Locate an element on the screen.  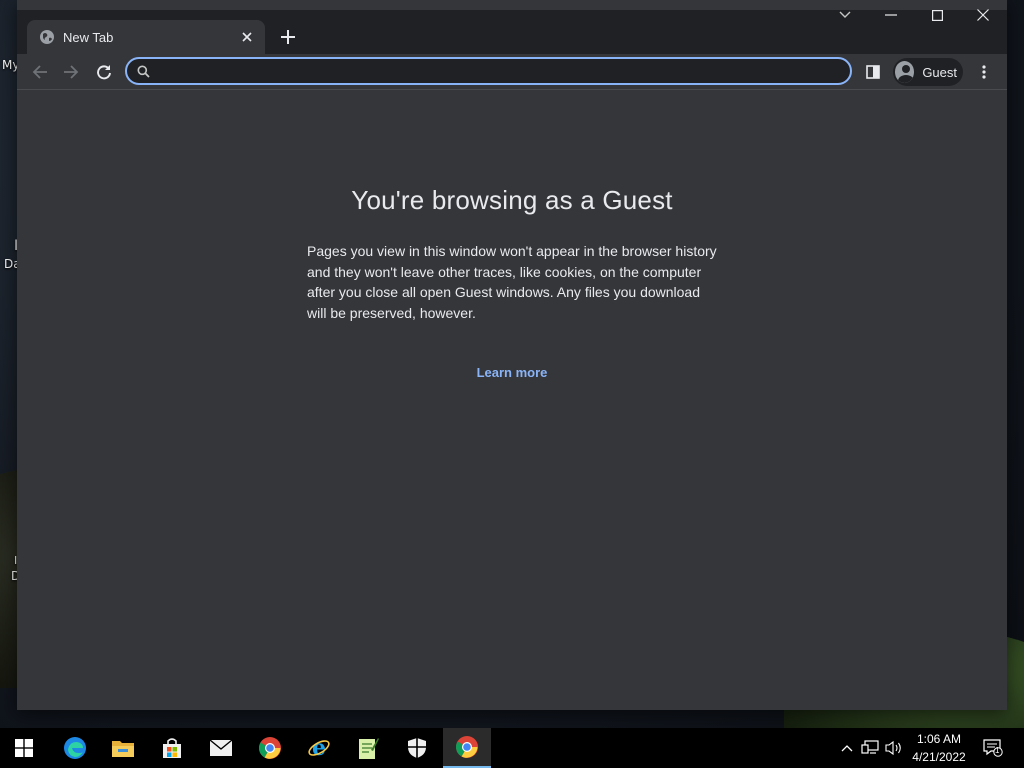
windows-start-icon is located at coordinates (24, 748).